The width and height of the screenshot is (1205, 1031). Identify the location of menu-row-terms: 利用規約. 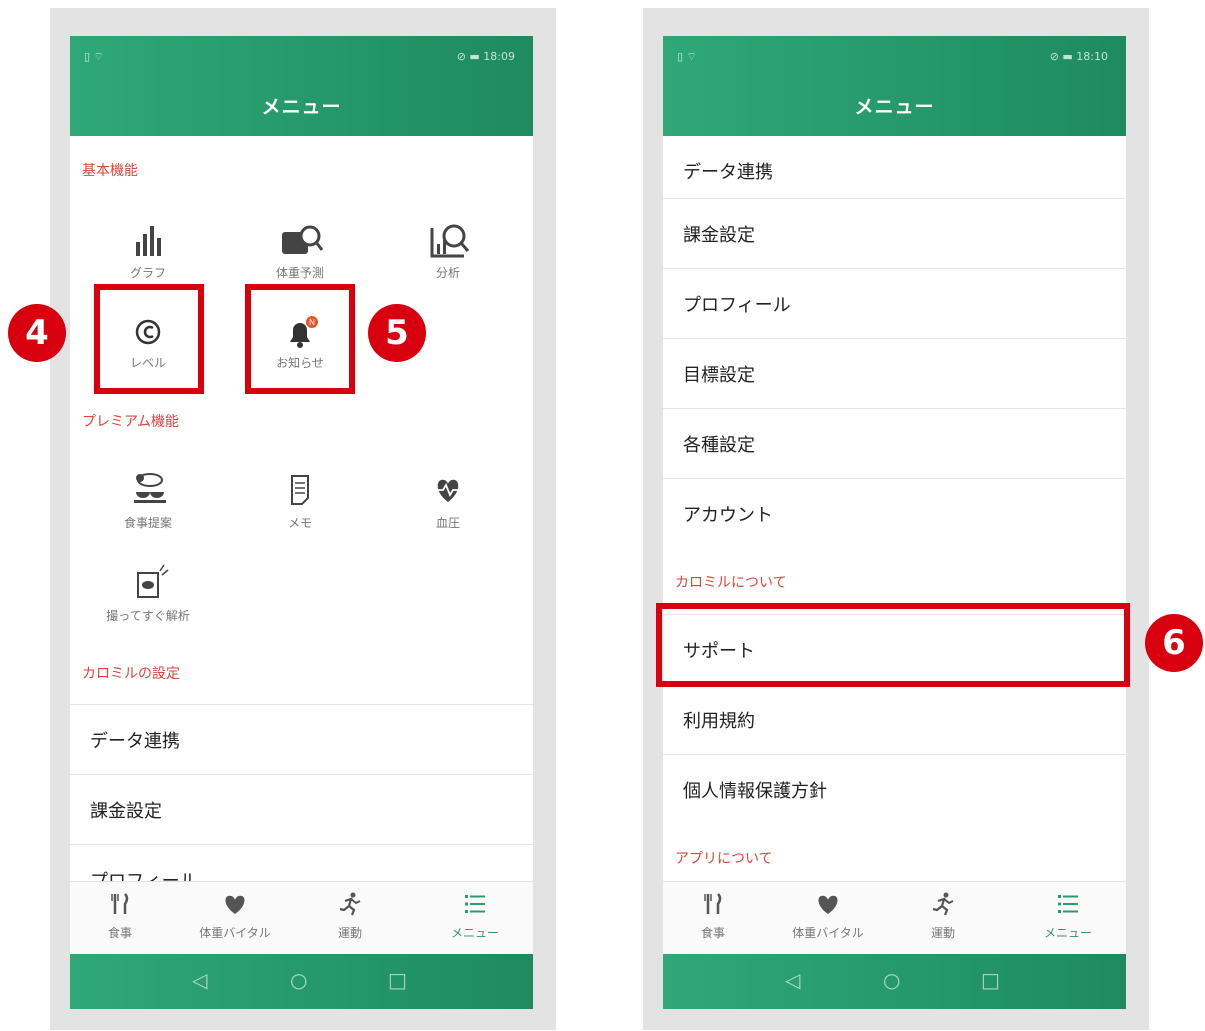
(894, 719).